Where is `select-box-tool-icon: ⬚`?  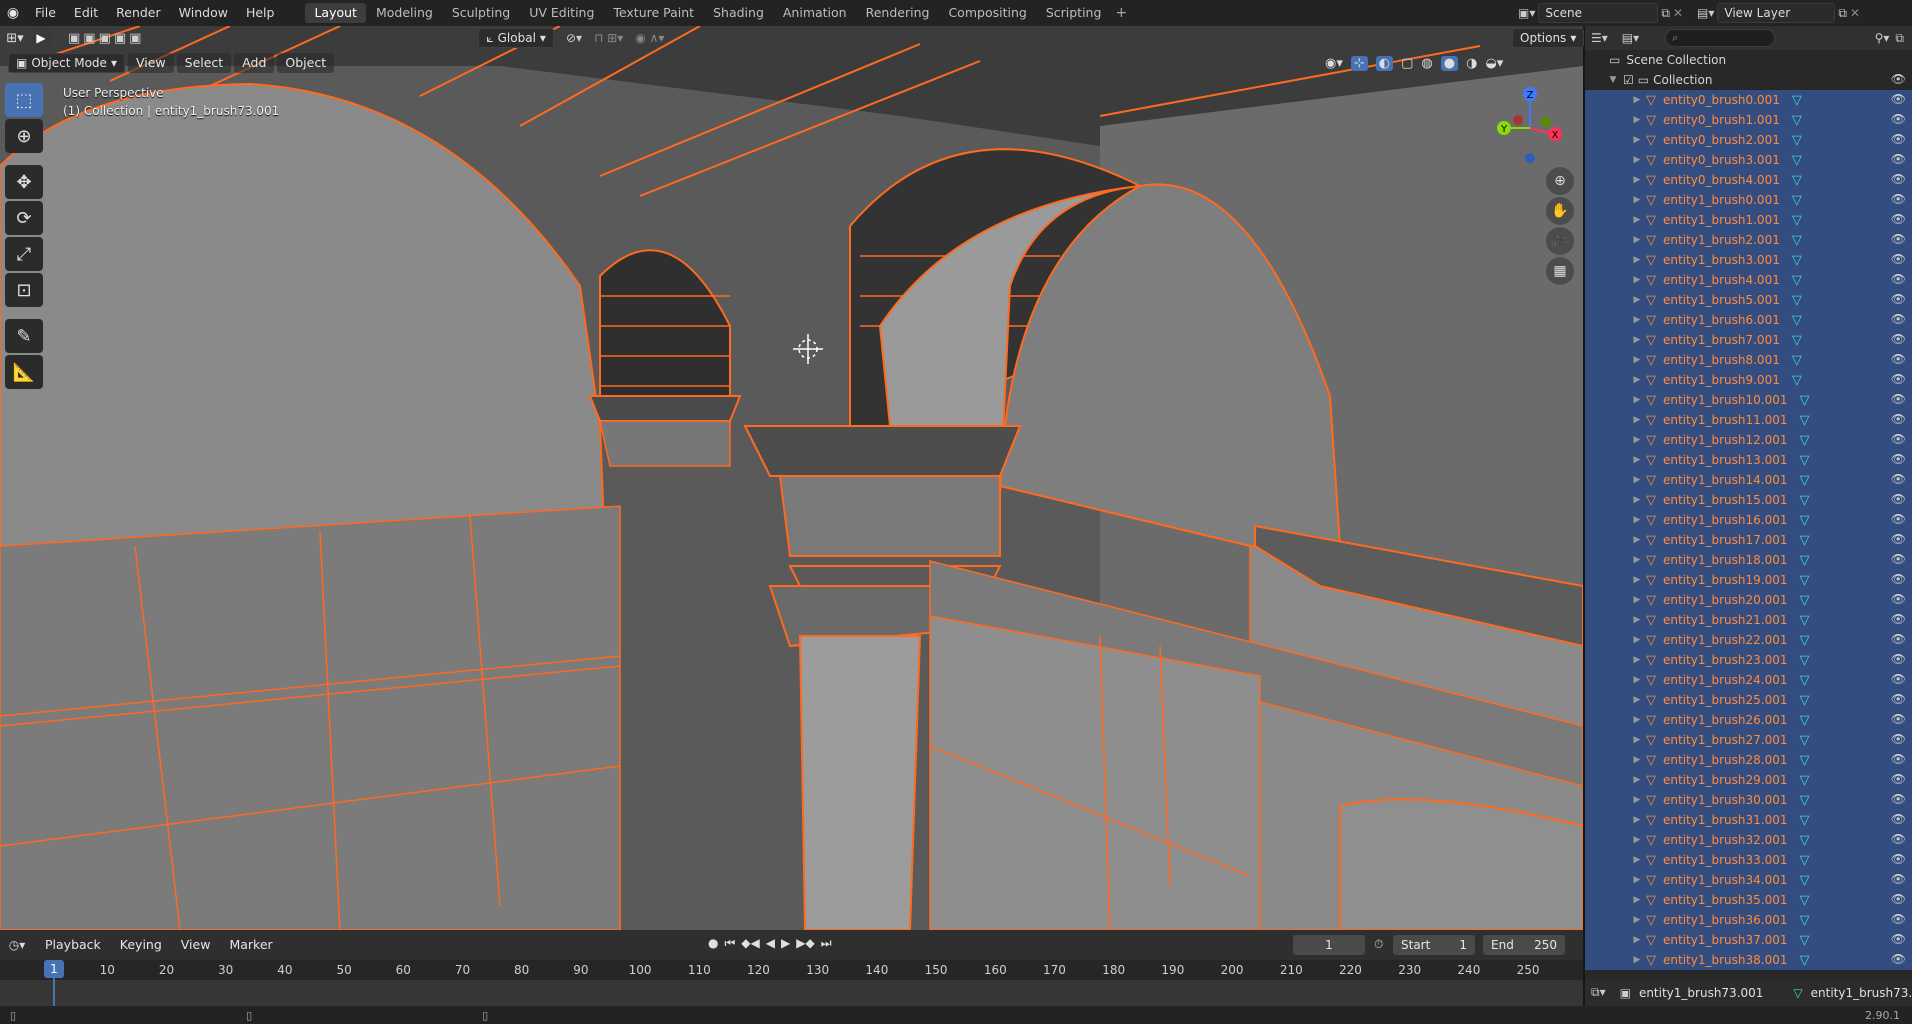
select-box-tool-icon: ⬚ is located at coordinates (24, 100).